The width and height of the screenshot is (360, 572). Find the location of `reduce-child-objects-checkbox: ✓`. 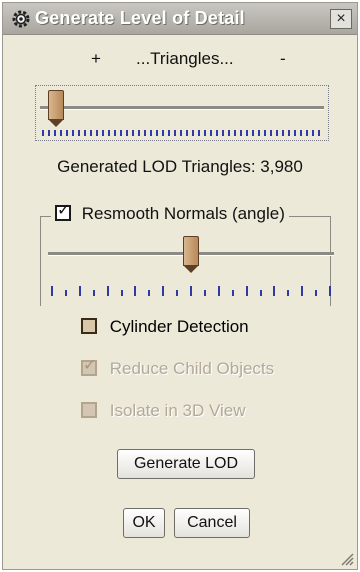

reduce-child-objects-checkbox: ✓ is located at coordinates (89, 366).